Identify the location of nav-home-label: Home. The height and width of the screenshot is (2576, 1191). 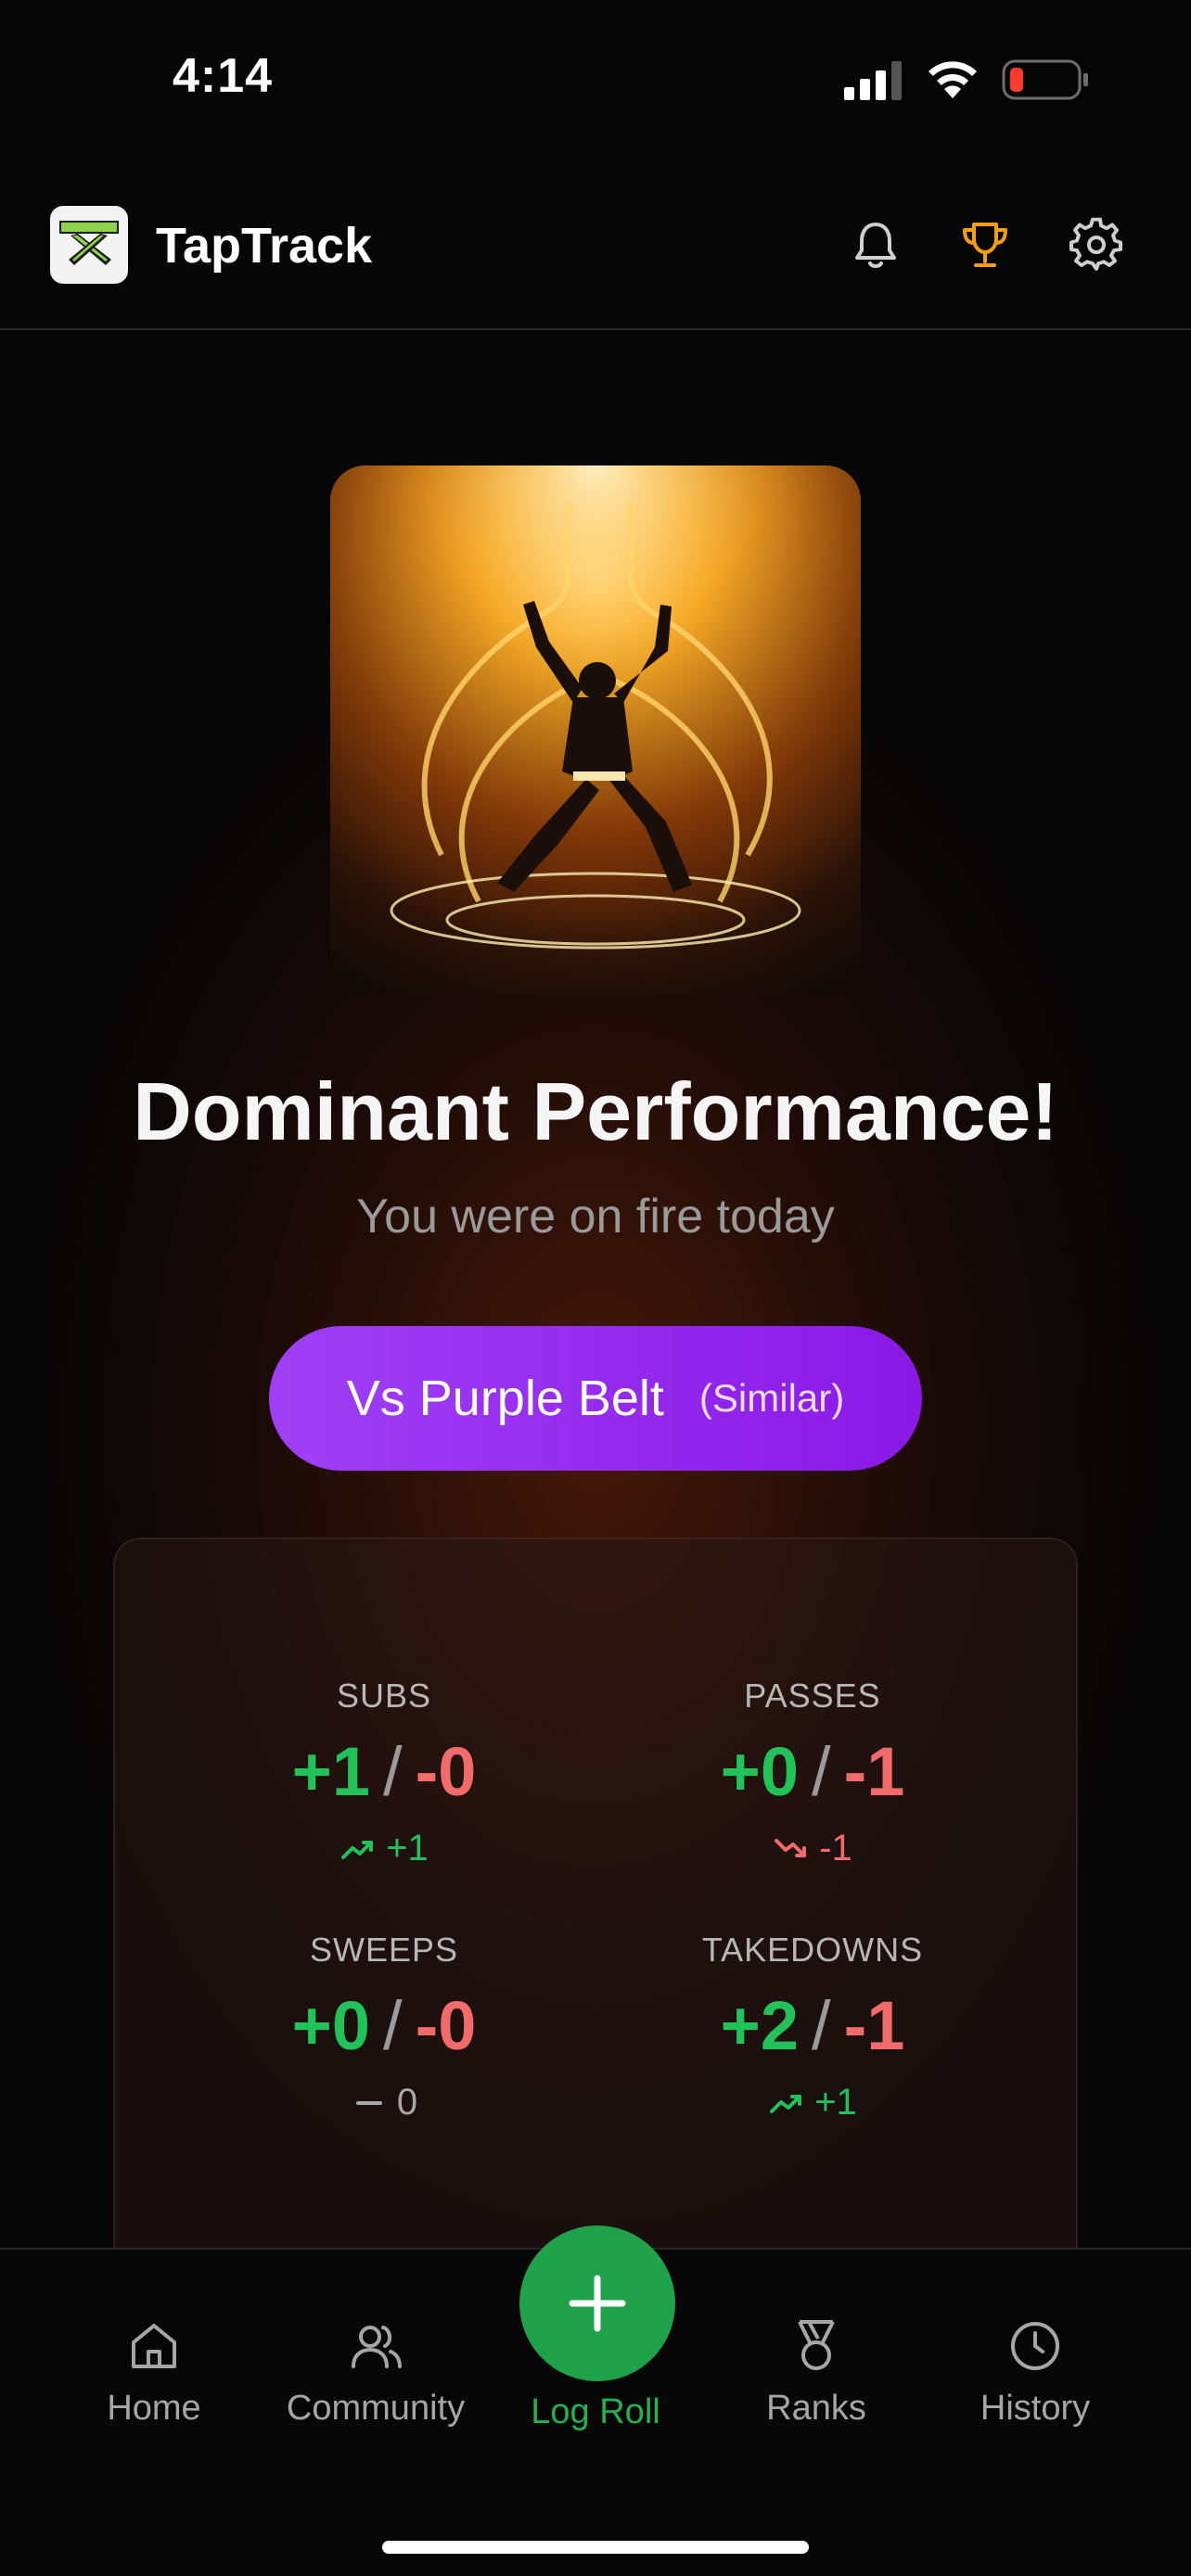
(154, 2408).